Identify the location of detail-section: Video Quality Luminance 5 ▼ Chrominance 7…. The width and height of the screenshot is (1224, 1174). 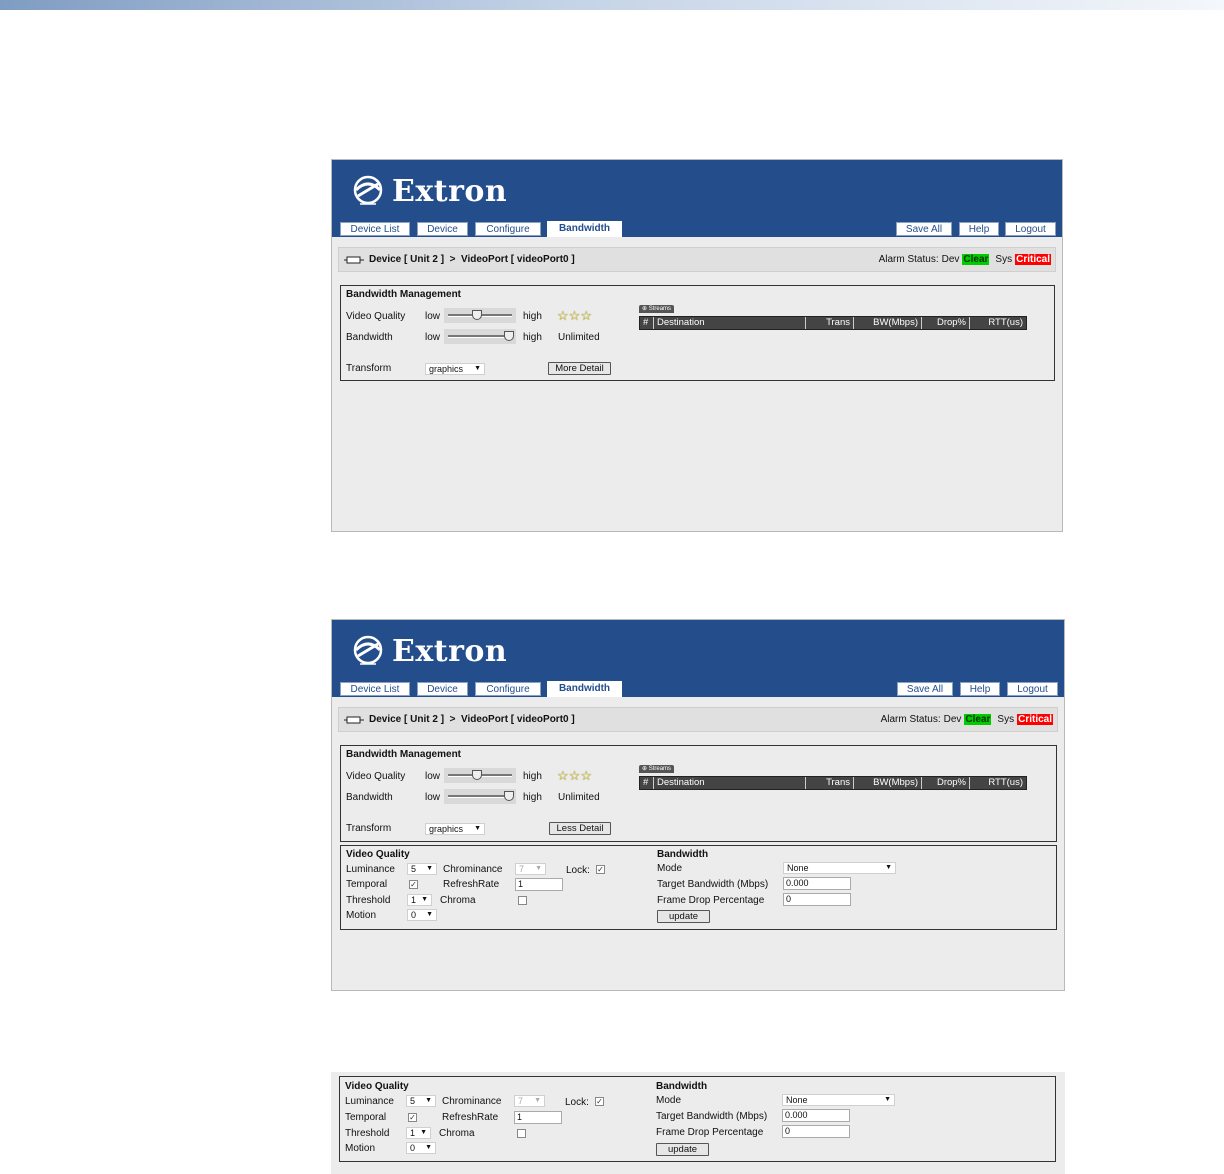
(698, 887).